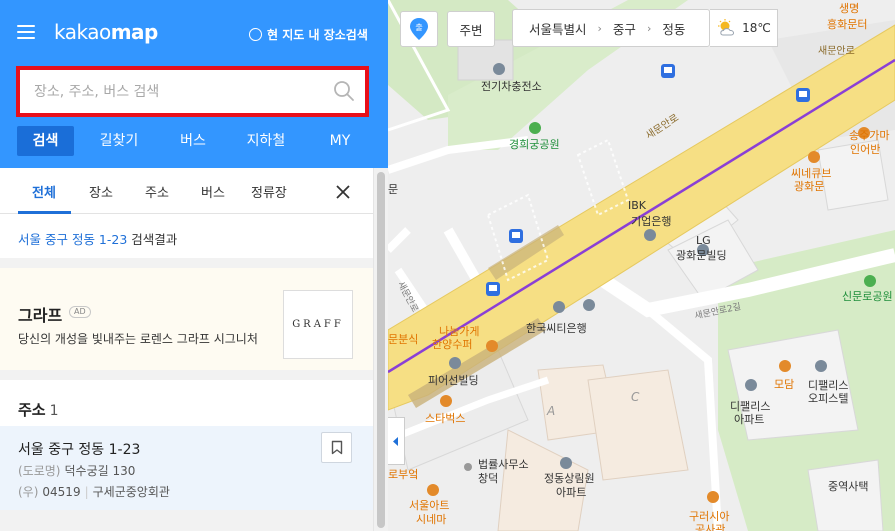  Describe the element at coordinates (589, 305) in the screenshot. I see `parking-icon` at that location.